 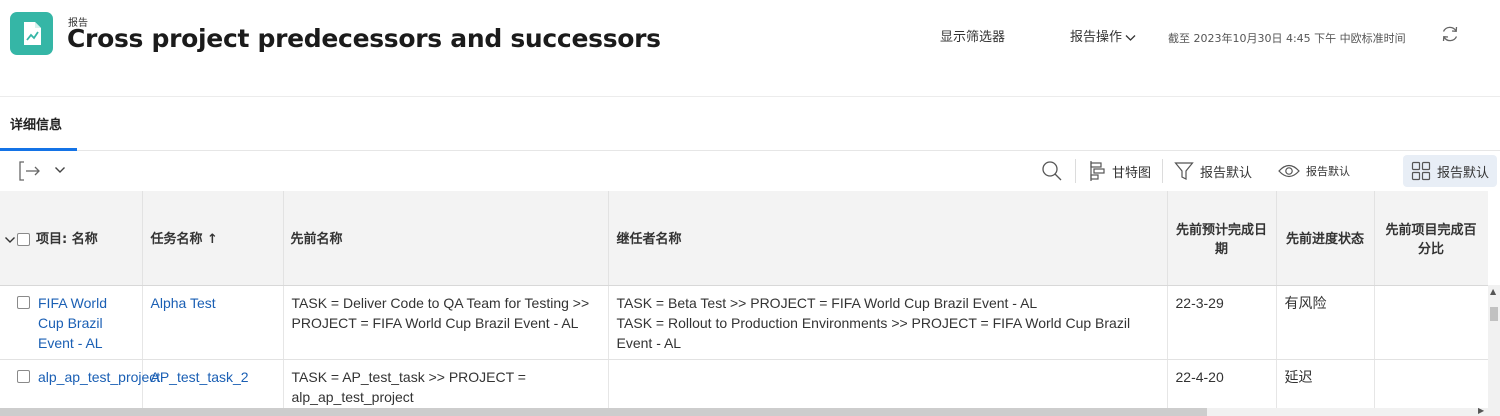 What do you see at coordinates (1325, 322) in the screenshot?
I see `progress-status-cell: 有风险` at bounding box center [1325, 322].